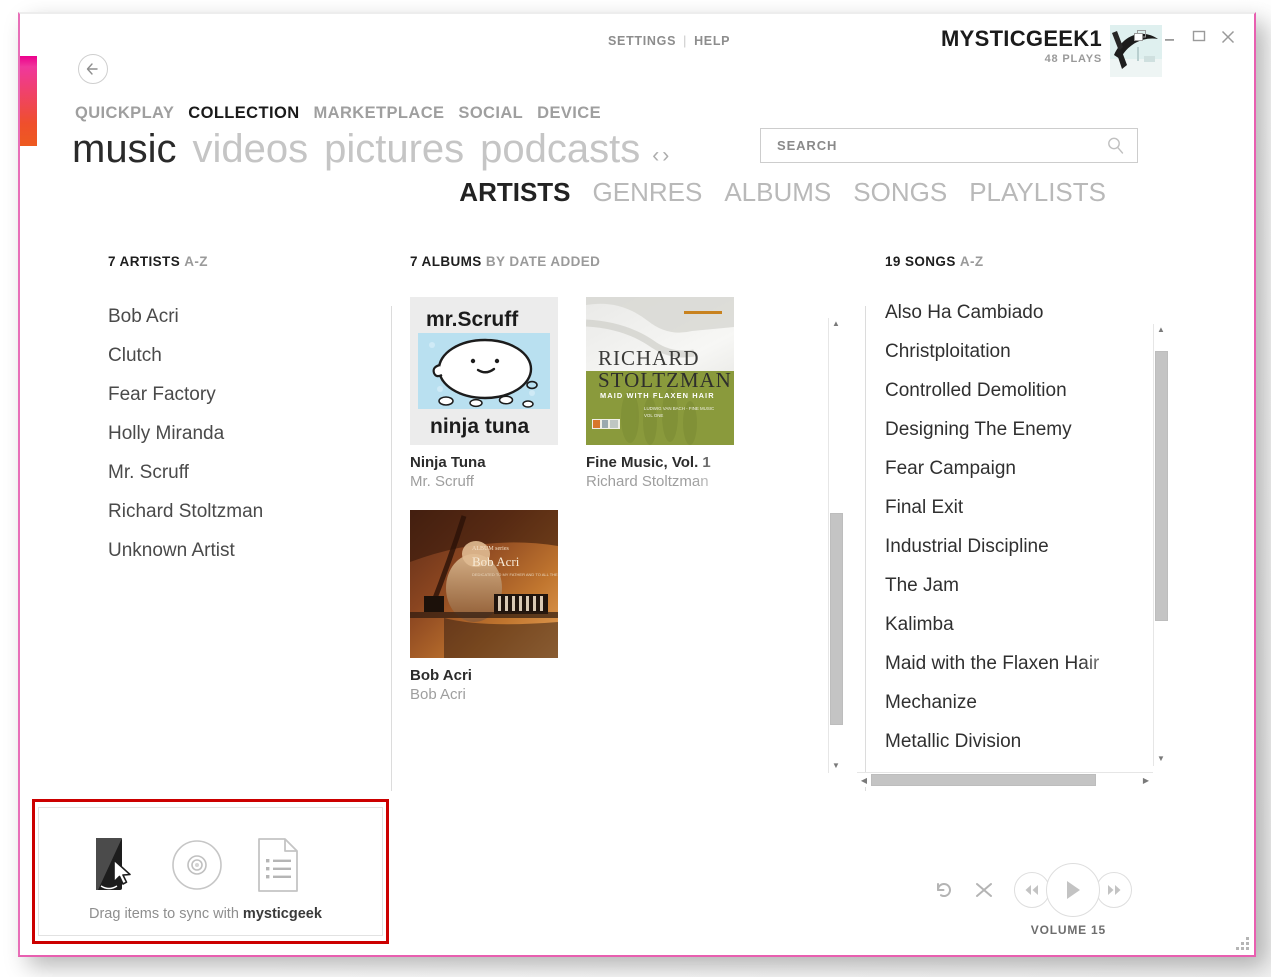  I want to click on tab-playlists: PLAYLISTS, so click(1037, 192).